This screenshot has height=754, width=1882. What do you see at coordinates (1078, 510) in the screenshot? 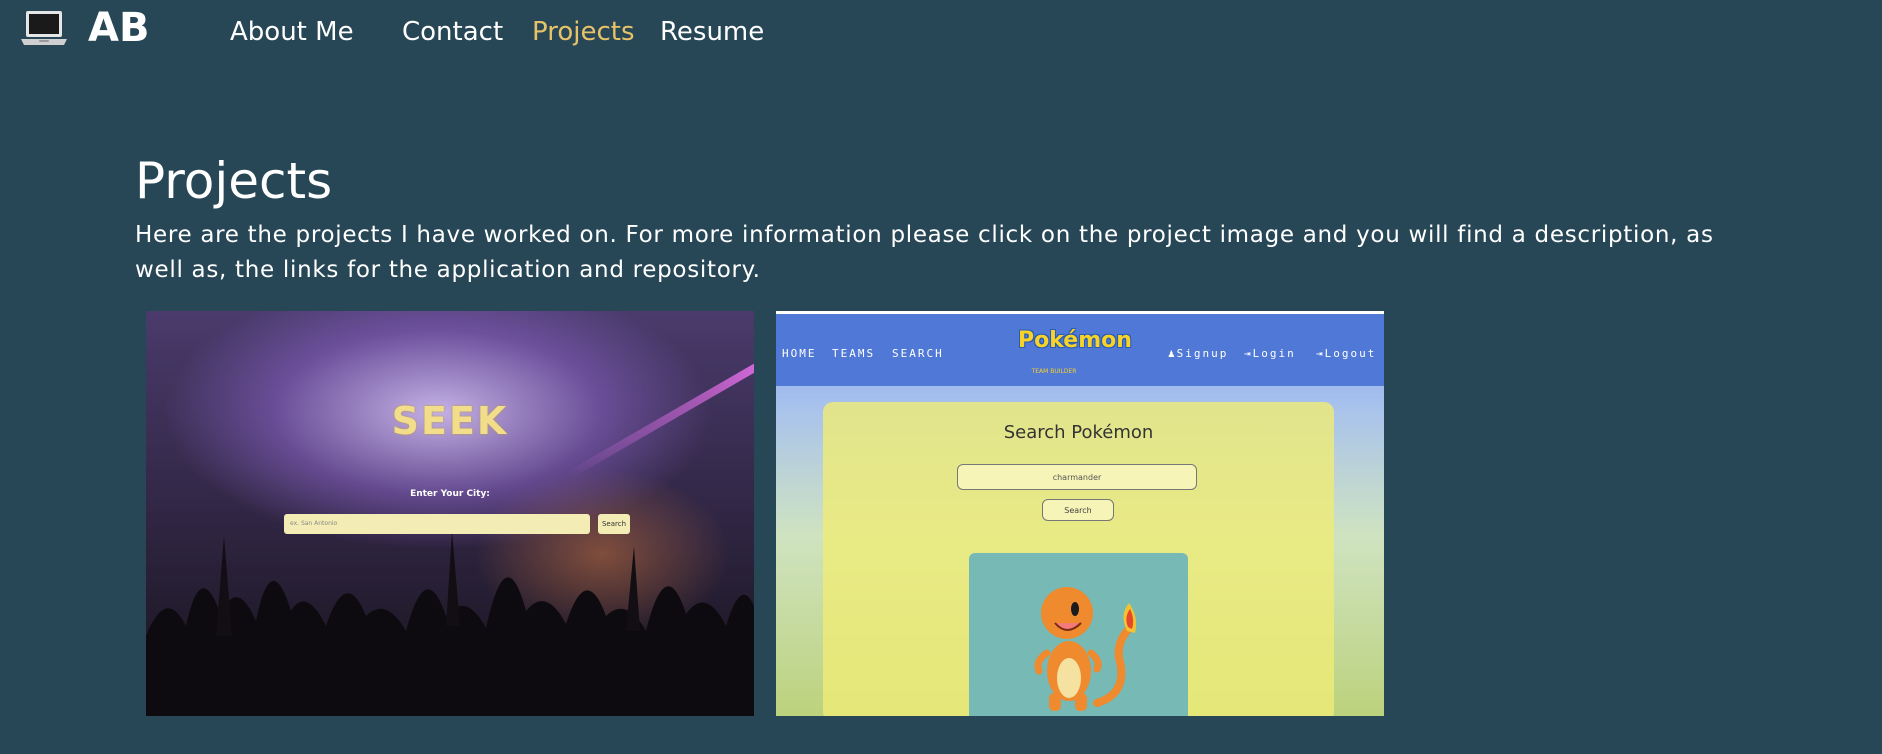
I see `pokemon-search-button: Search` at bounding box center [1078, 510].